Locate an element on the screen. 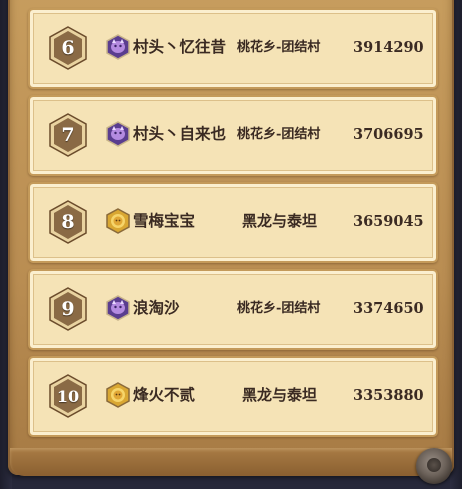  leaderboard-row: 10 烽火不贰 黑龙与泰坦 3353880 is located at coordinates (233, 396).